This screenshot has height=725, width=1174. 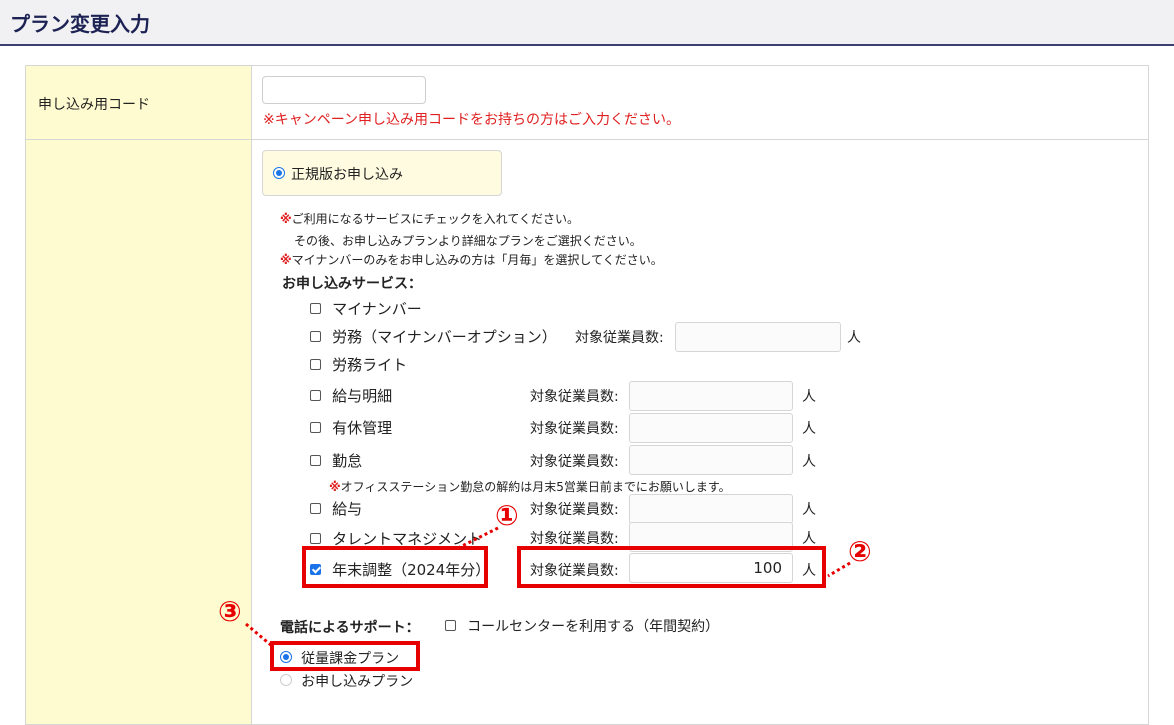 What do you see at coordinates (478, 538) in the screenshot?
I see `connector-line-one` at bounding box center [478, 538].